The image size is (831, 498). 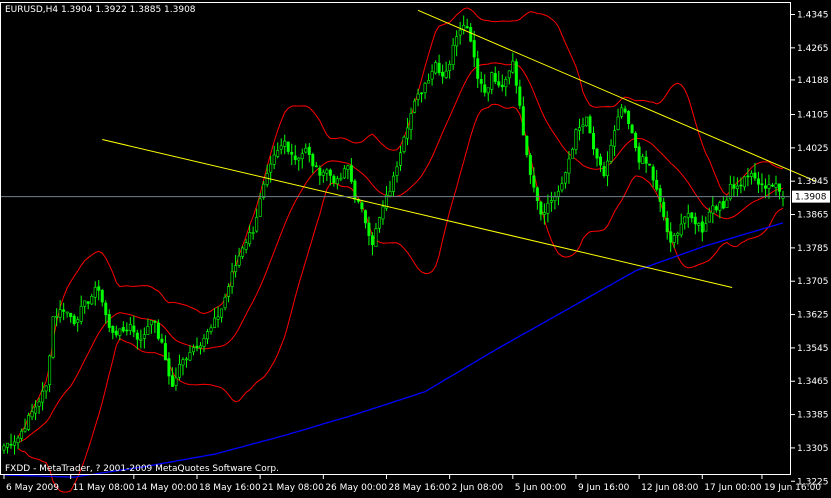 I want to click on price-tick-label: 1.3945, so click(x=813, y=182).